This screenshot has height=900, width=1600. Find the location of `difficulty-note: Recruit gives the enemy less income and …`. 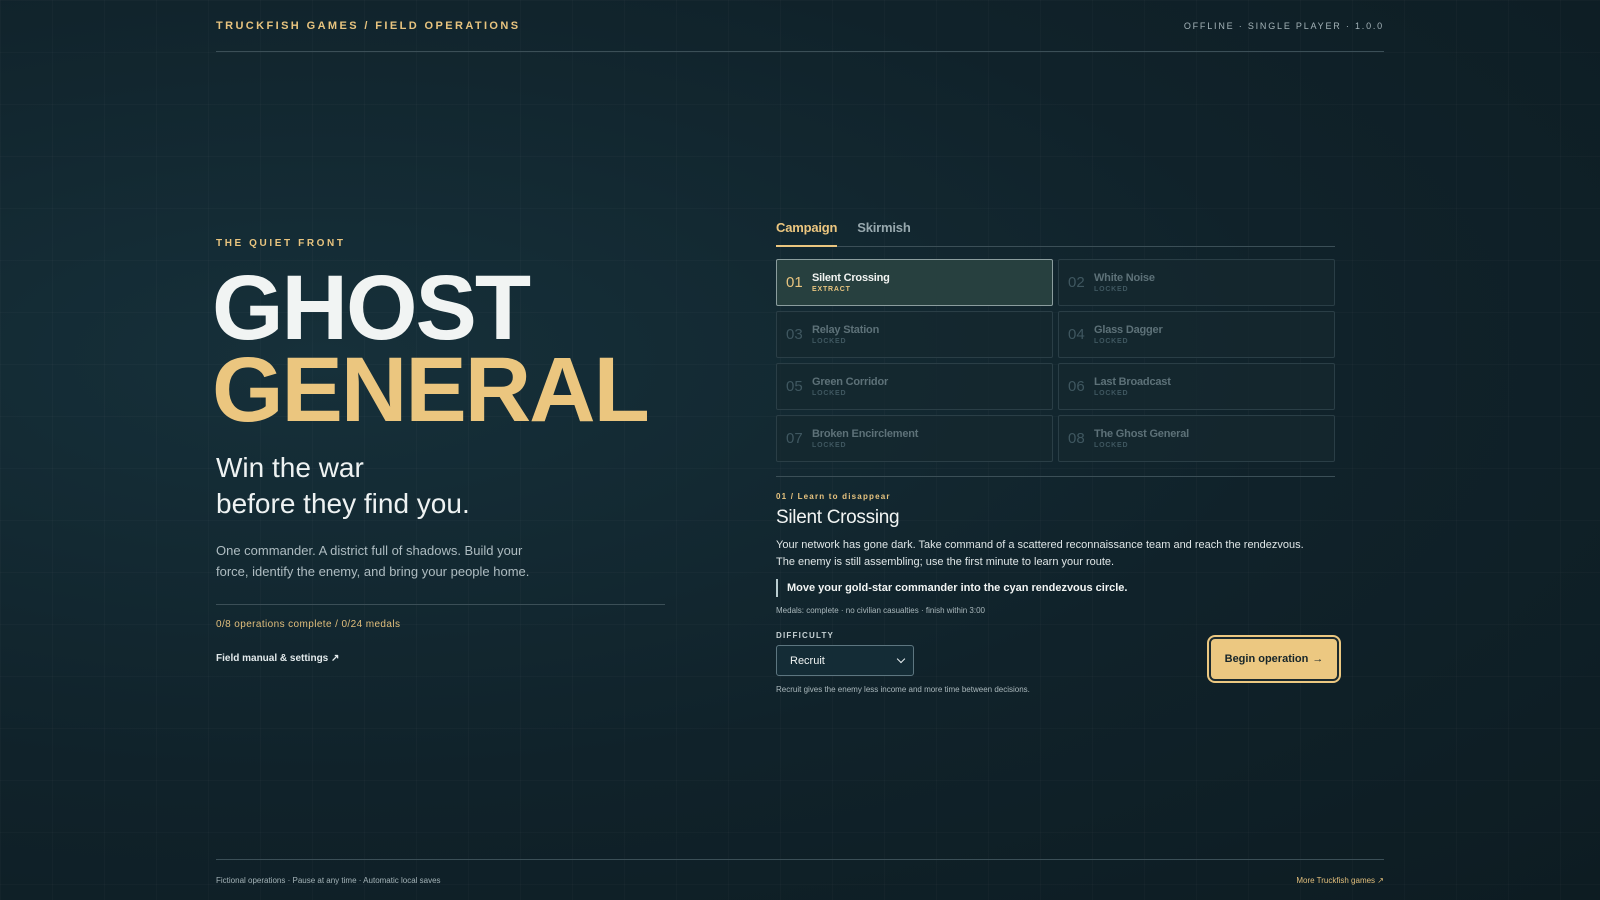

difficulty-note: Recruit gives the enemy less income and … is located at coordinates (903, 689).